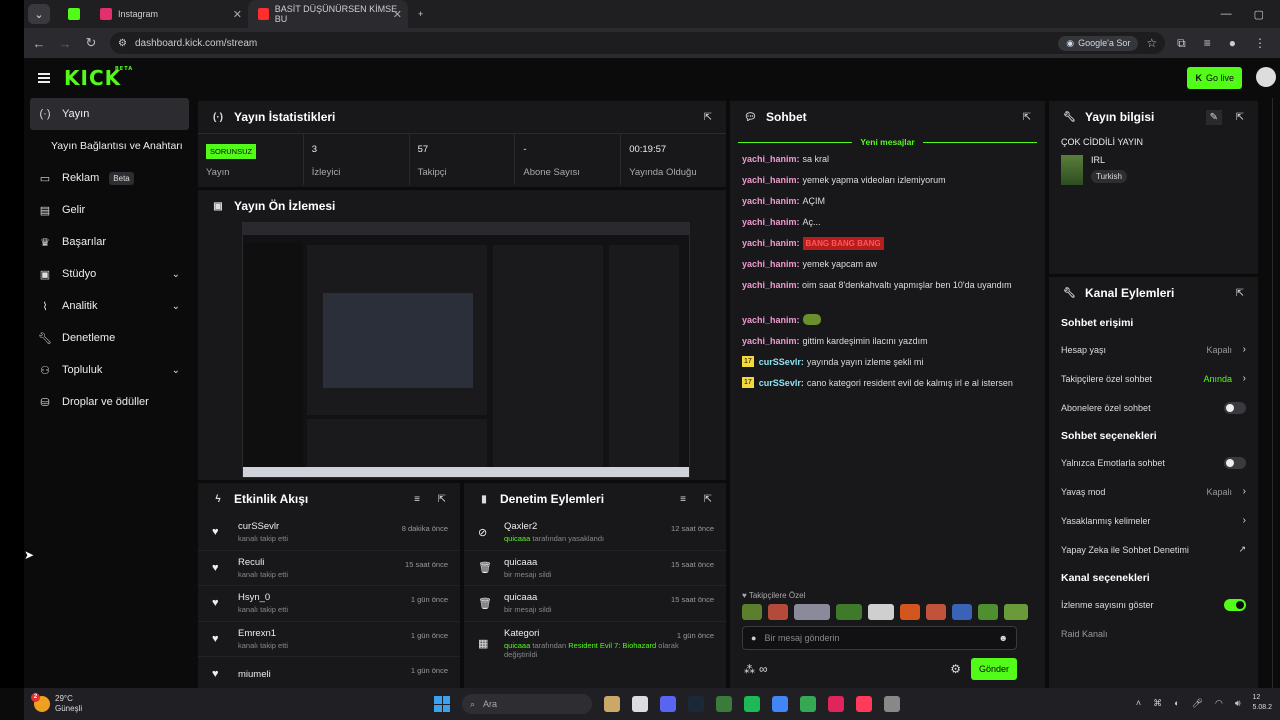  What do you see at coordinates (1153, 549) in the screenshot?
I see `setting-ai-moderation: Yapay Zeka ile Sohbet Denetimi ↗` at bounding box center [1153, 549].